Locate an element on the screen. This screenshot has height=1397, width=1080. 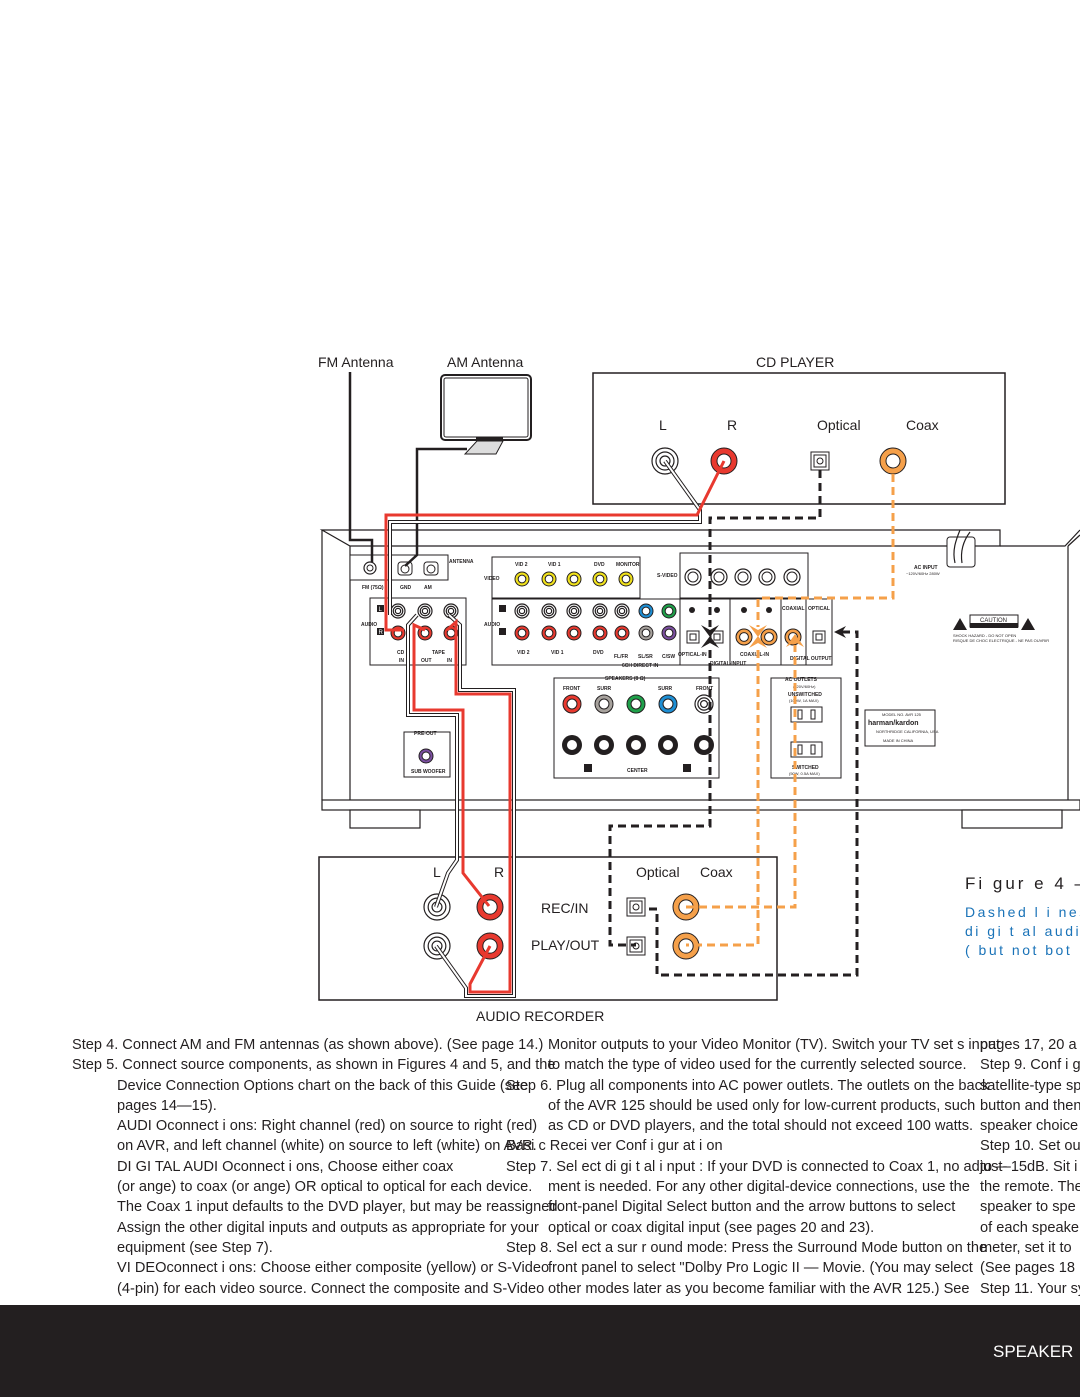
pre-out-label: PRE-OUT is located at coordinates (425, 734).